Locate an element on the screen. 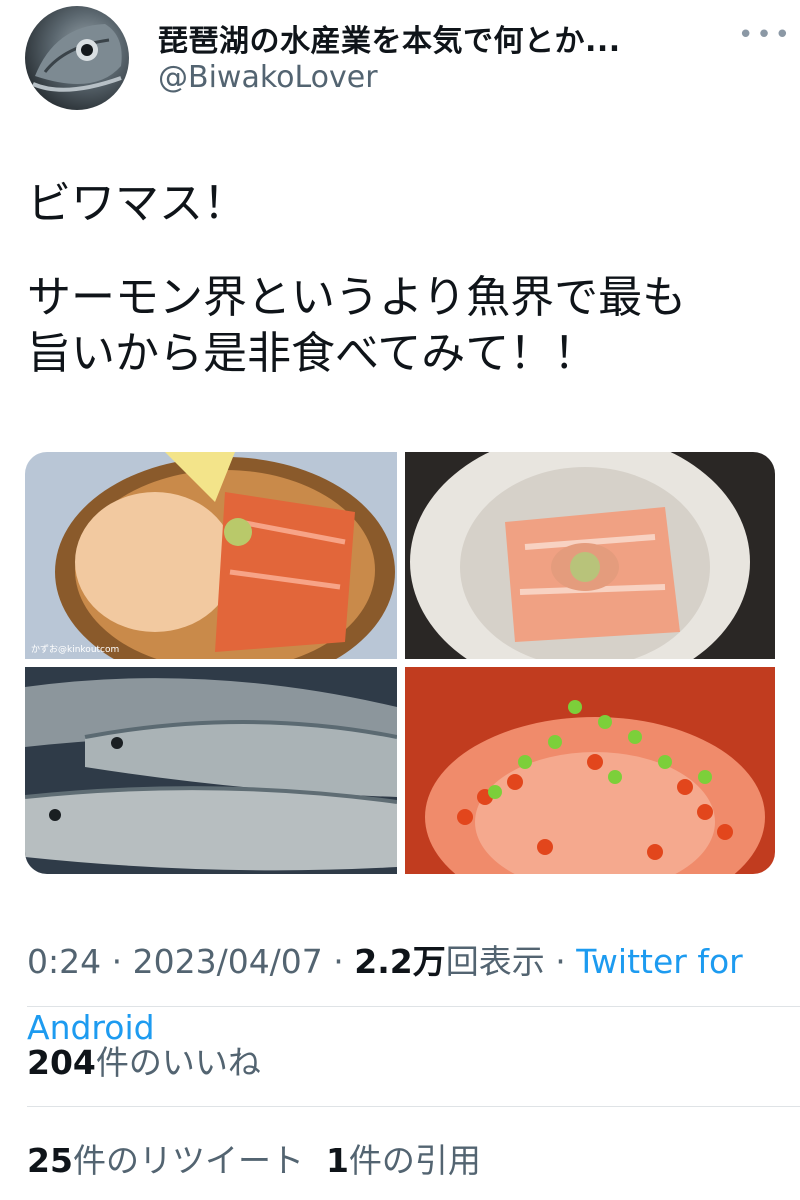  user-handle: @BiwakoLover is located at coordinates (268, 77).